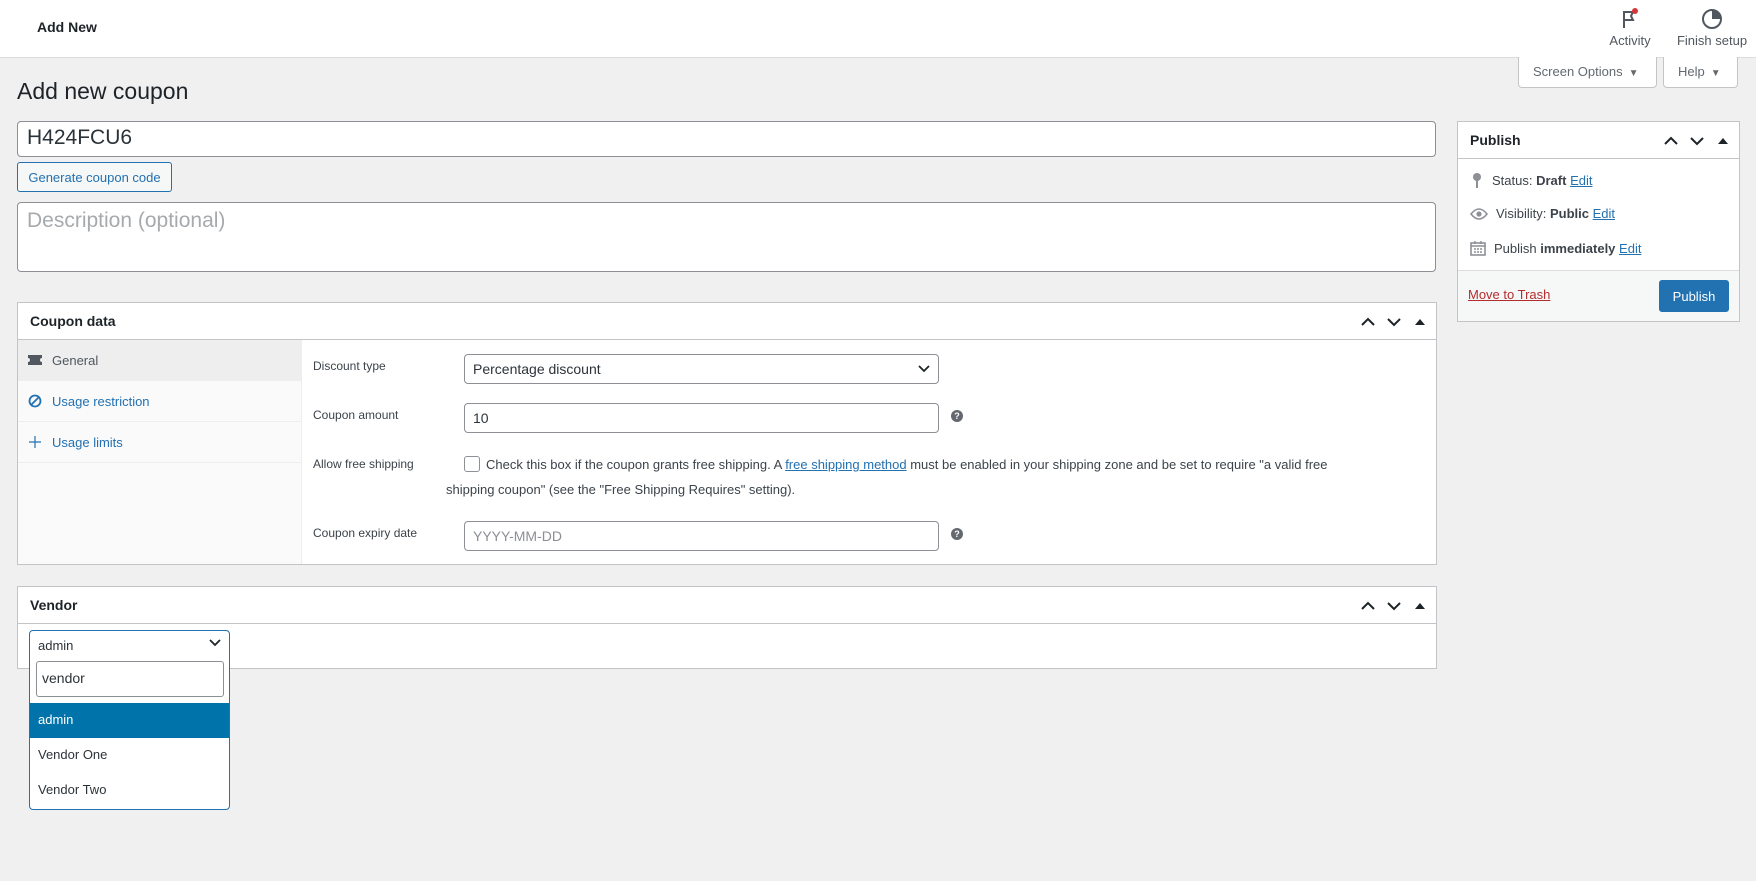  I want to click on help-label: Help, so click(1691, 71).